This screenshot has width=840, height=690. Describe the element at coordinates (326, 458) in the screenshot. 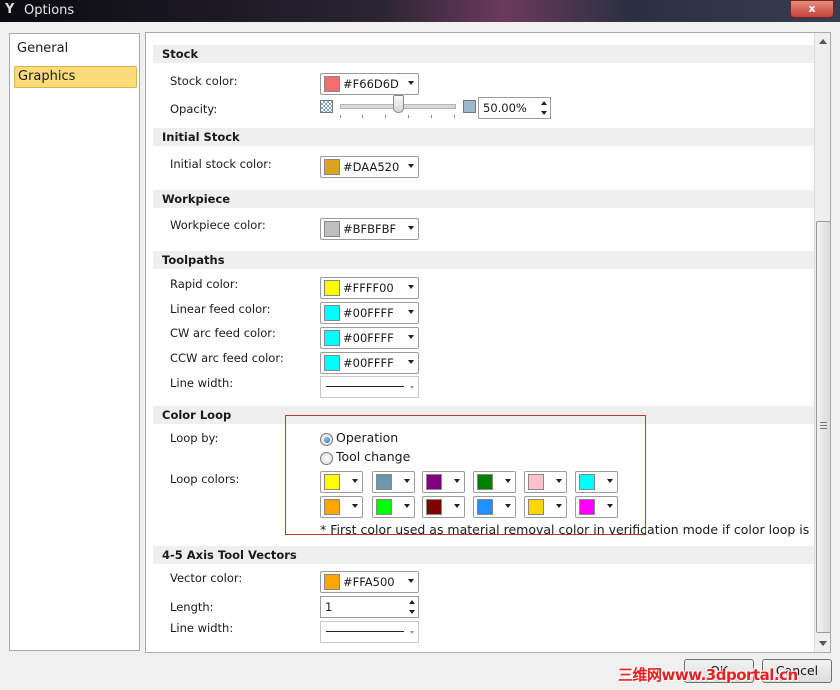

I see `radio-tool-change` at that location.